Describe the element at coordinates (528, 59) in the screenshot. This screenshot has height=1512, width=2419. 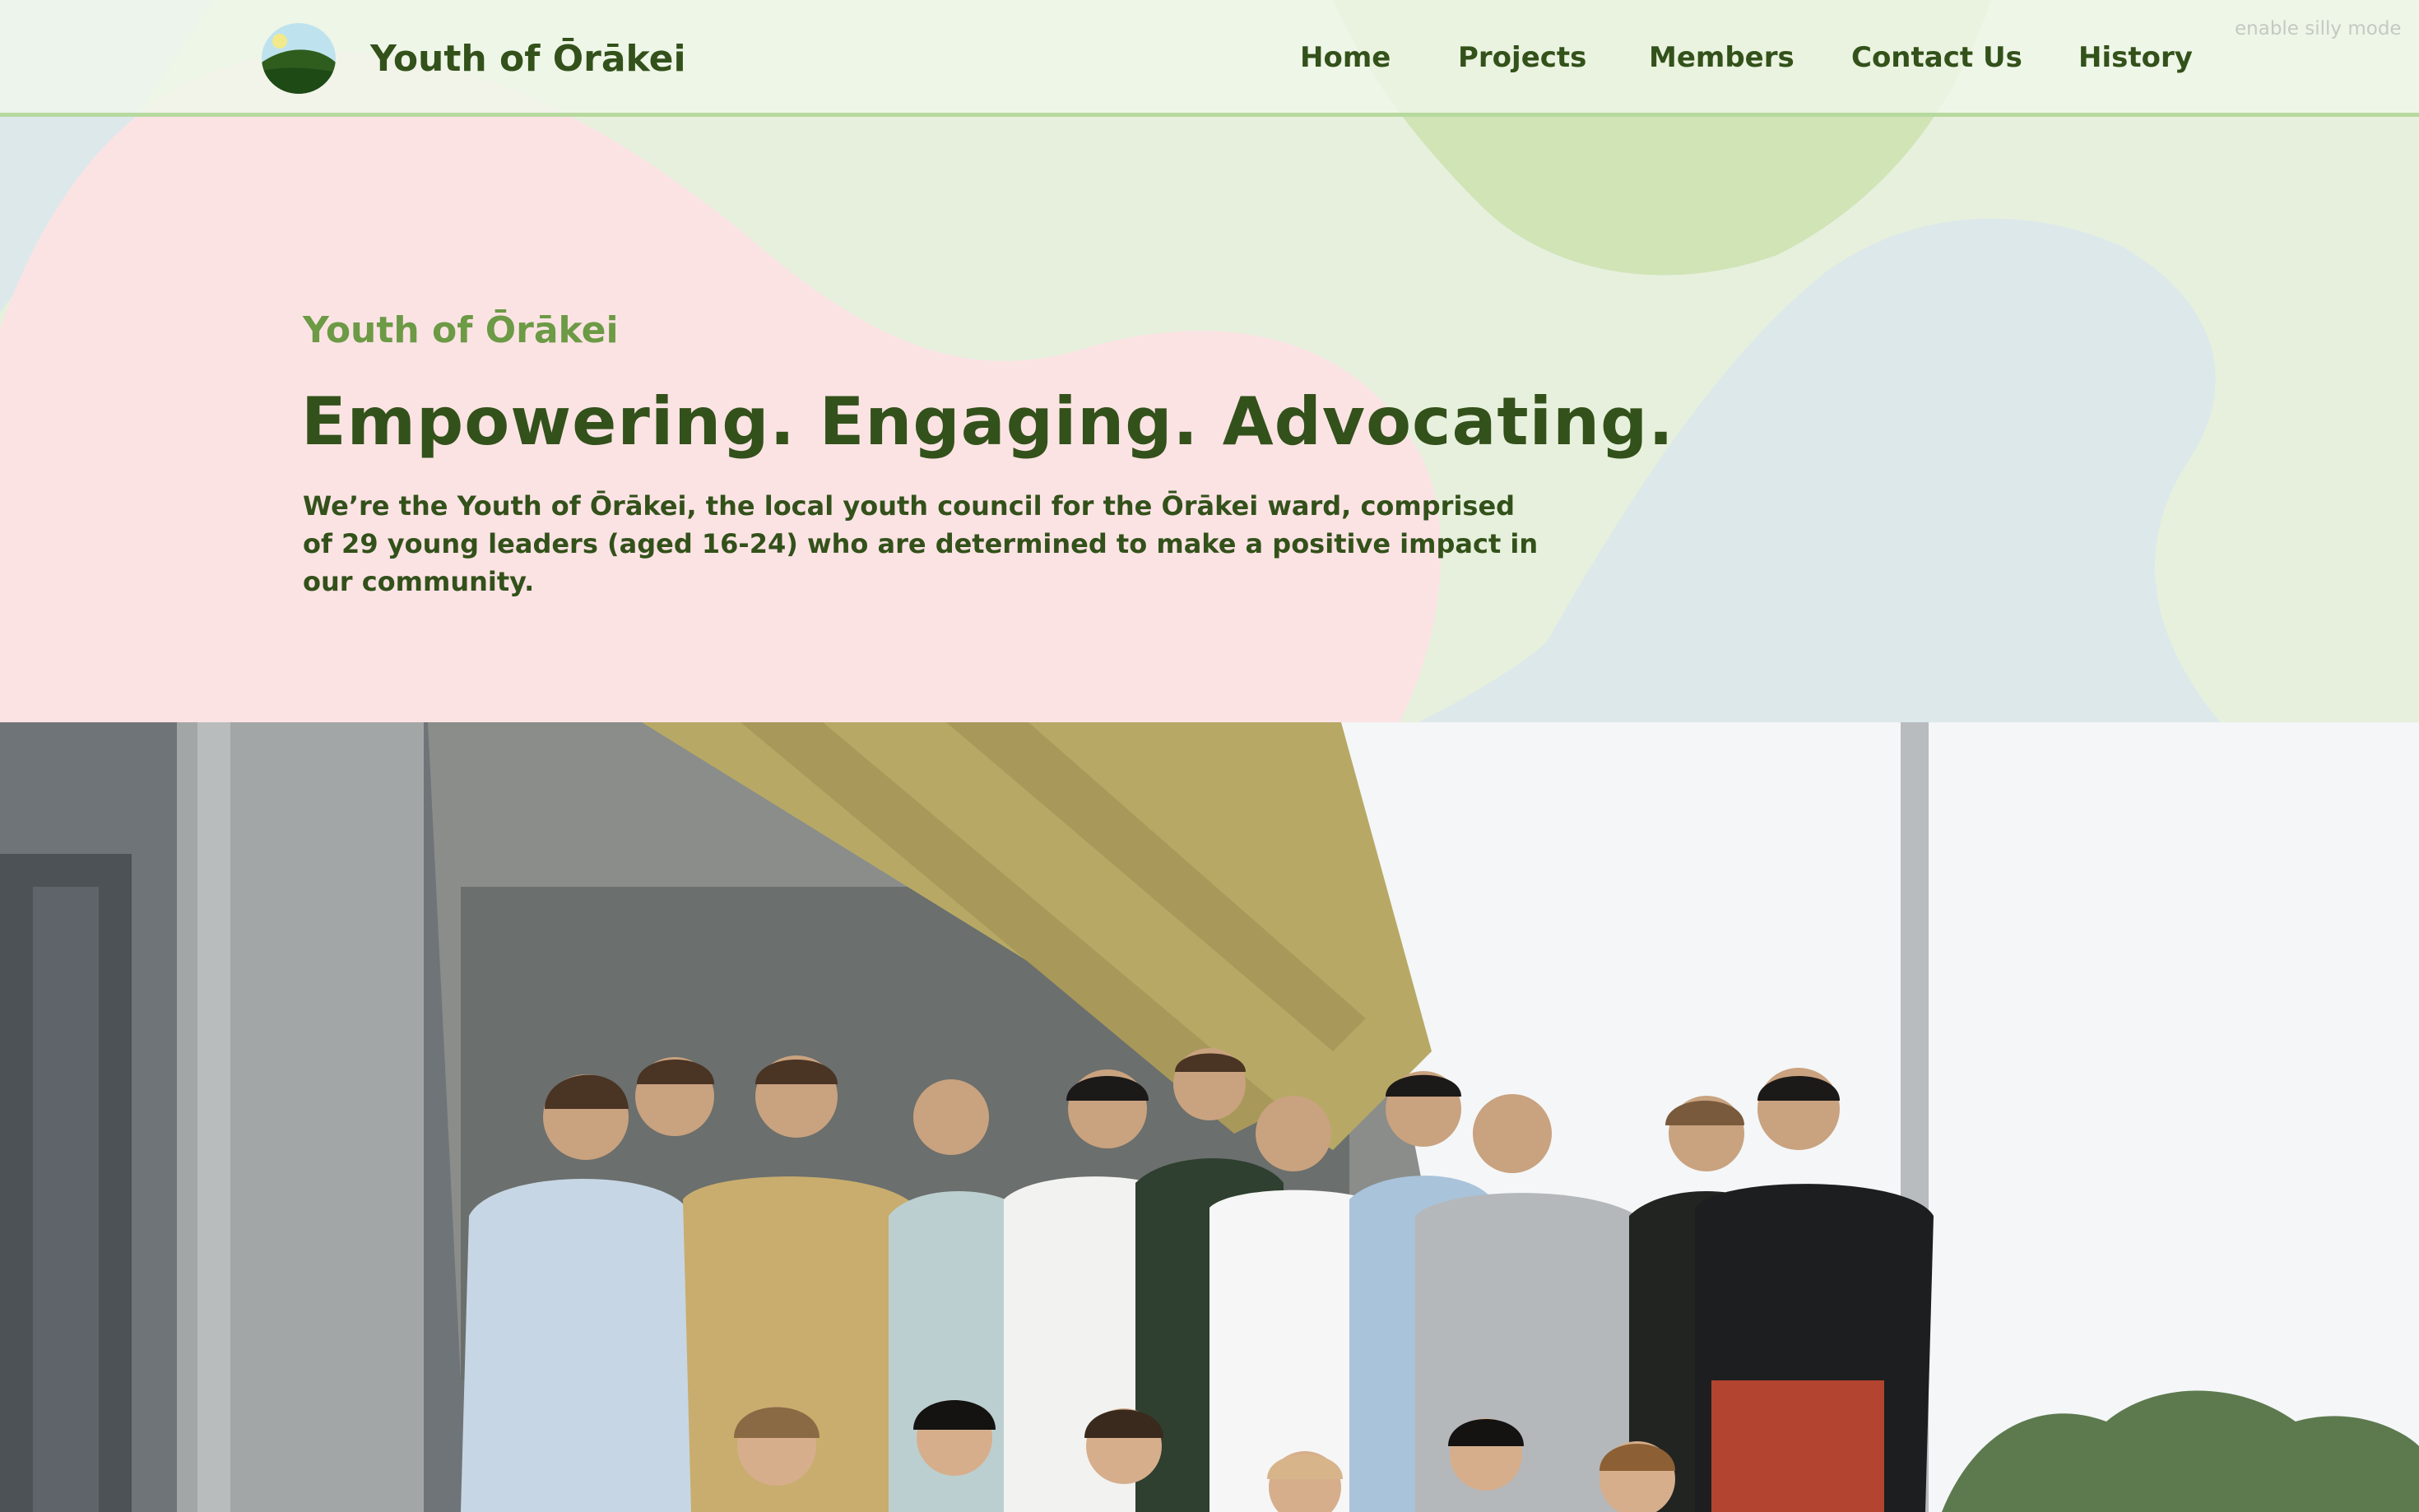
I see `brand-title: Youth of Ōrākei` at that location.